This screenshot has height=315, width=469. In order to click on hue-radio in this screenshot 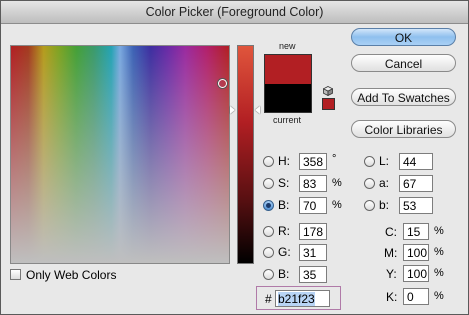, I will do `click(268, 161)`.